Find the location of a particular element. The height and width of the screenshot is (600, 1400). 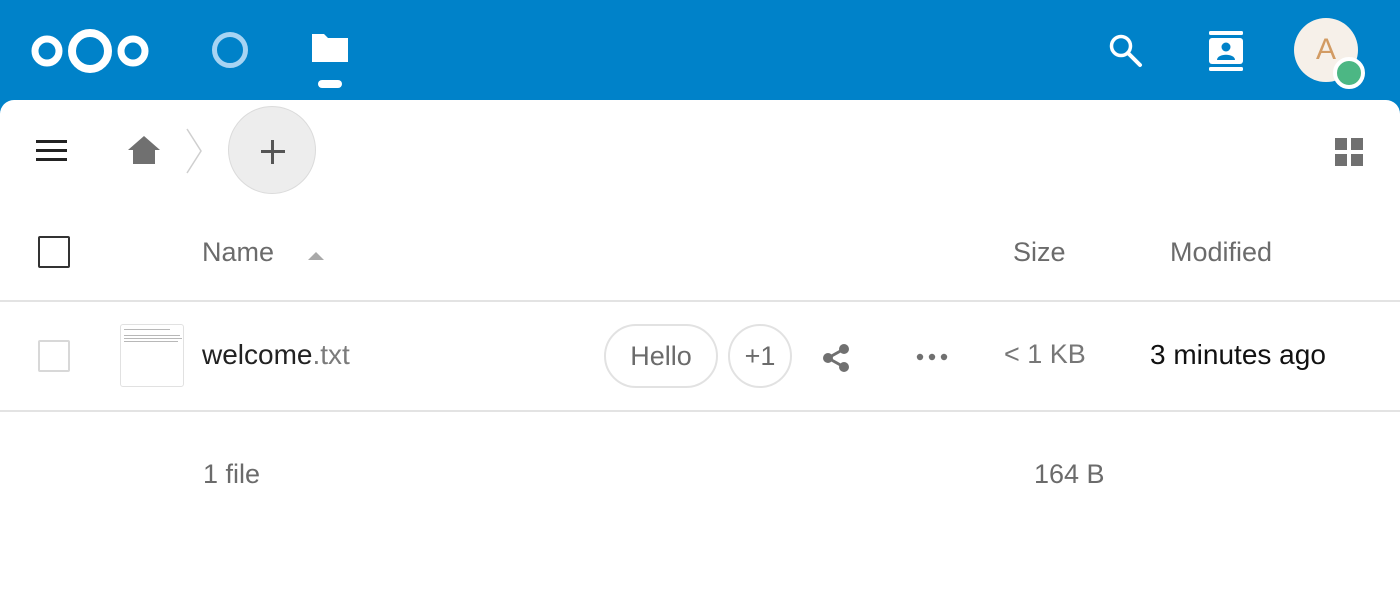

folder-icon is located at coordinates (330, 48).